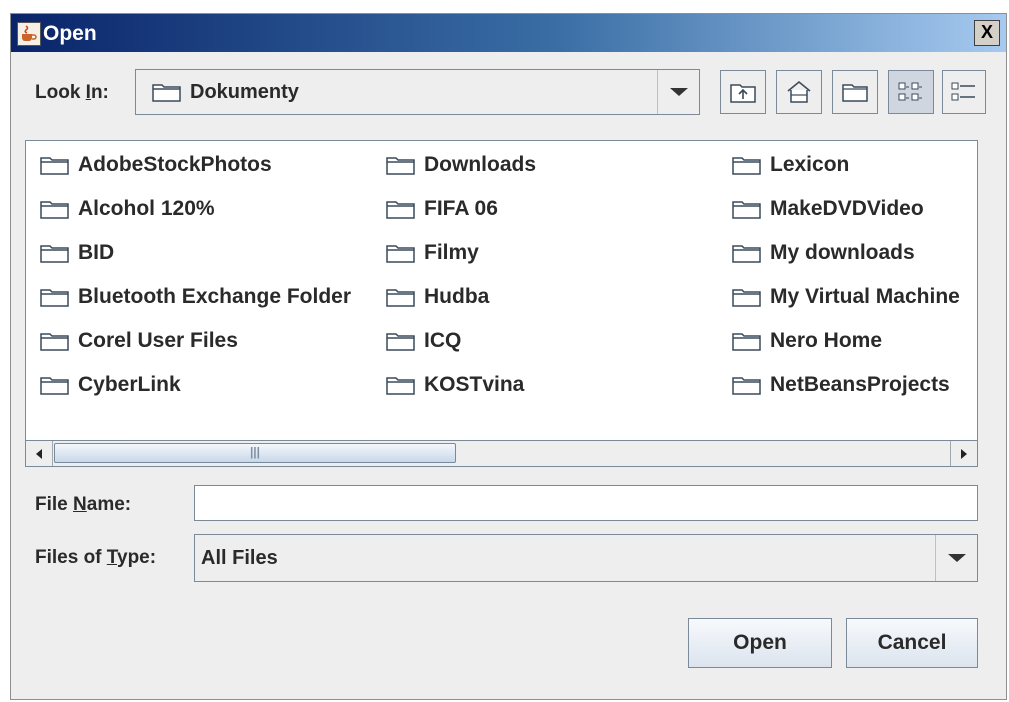 This screenshot has width=1009, height=702. What do you see at coordinates (987, 33) in the screenshot?
I see `close-button: X` at bounding box center [987, 33].